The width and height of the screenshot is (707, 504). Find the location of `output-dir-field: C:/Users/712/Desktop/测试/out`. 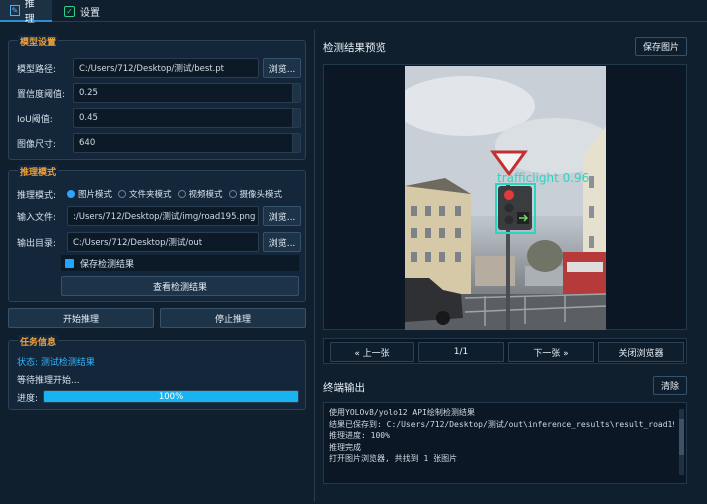

output-dir-field: C:/Users/712/Desktop/测试/out is located at coordinates (163, 242).